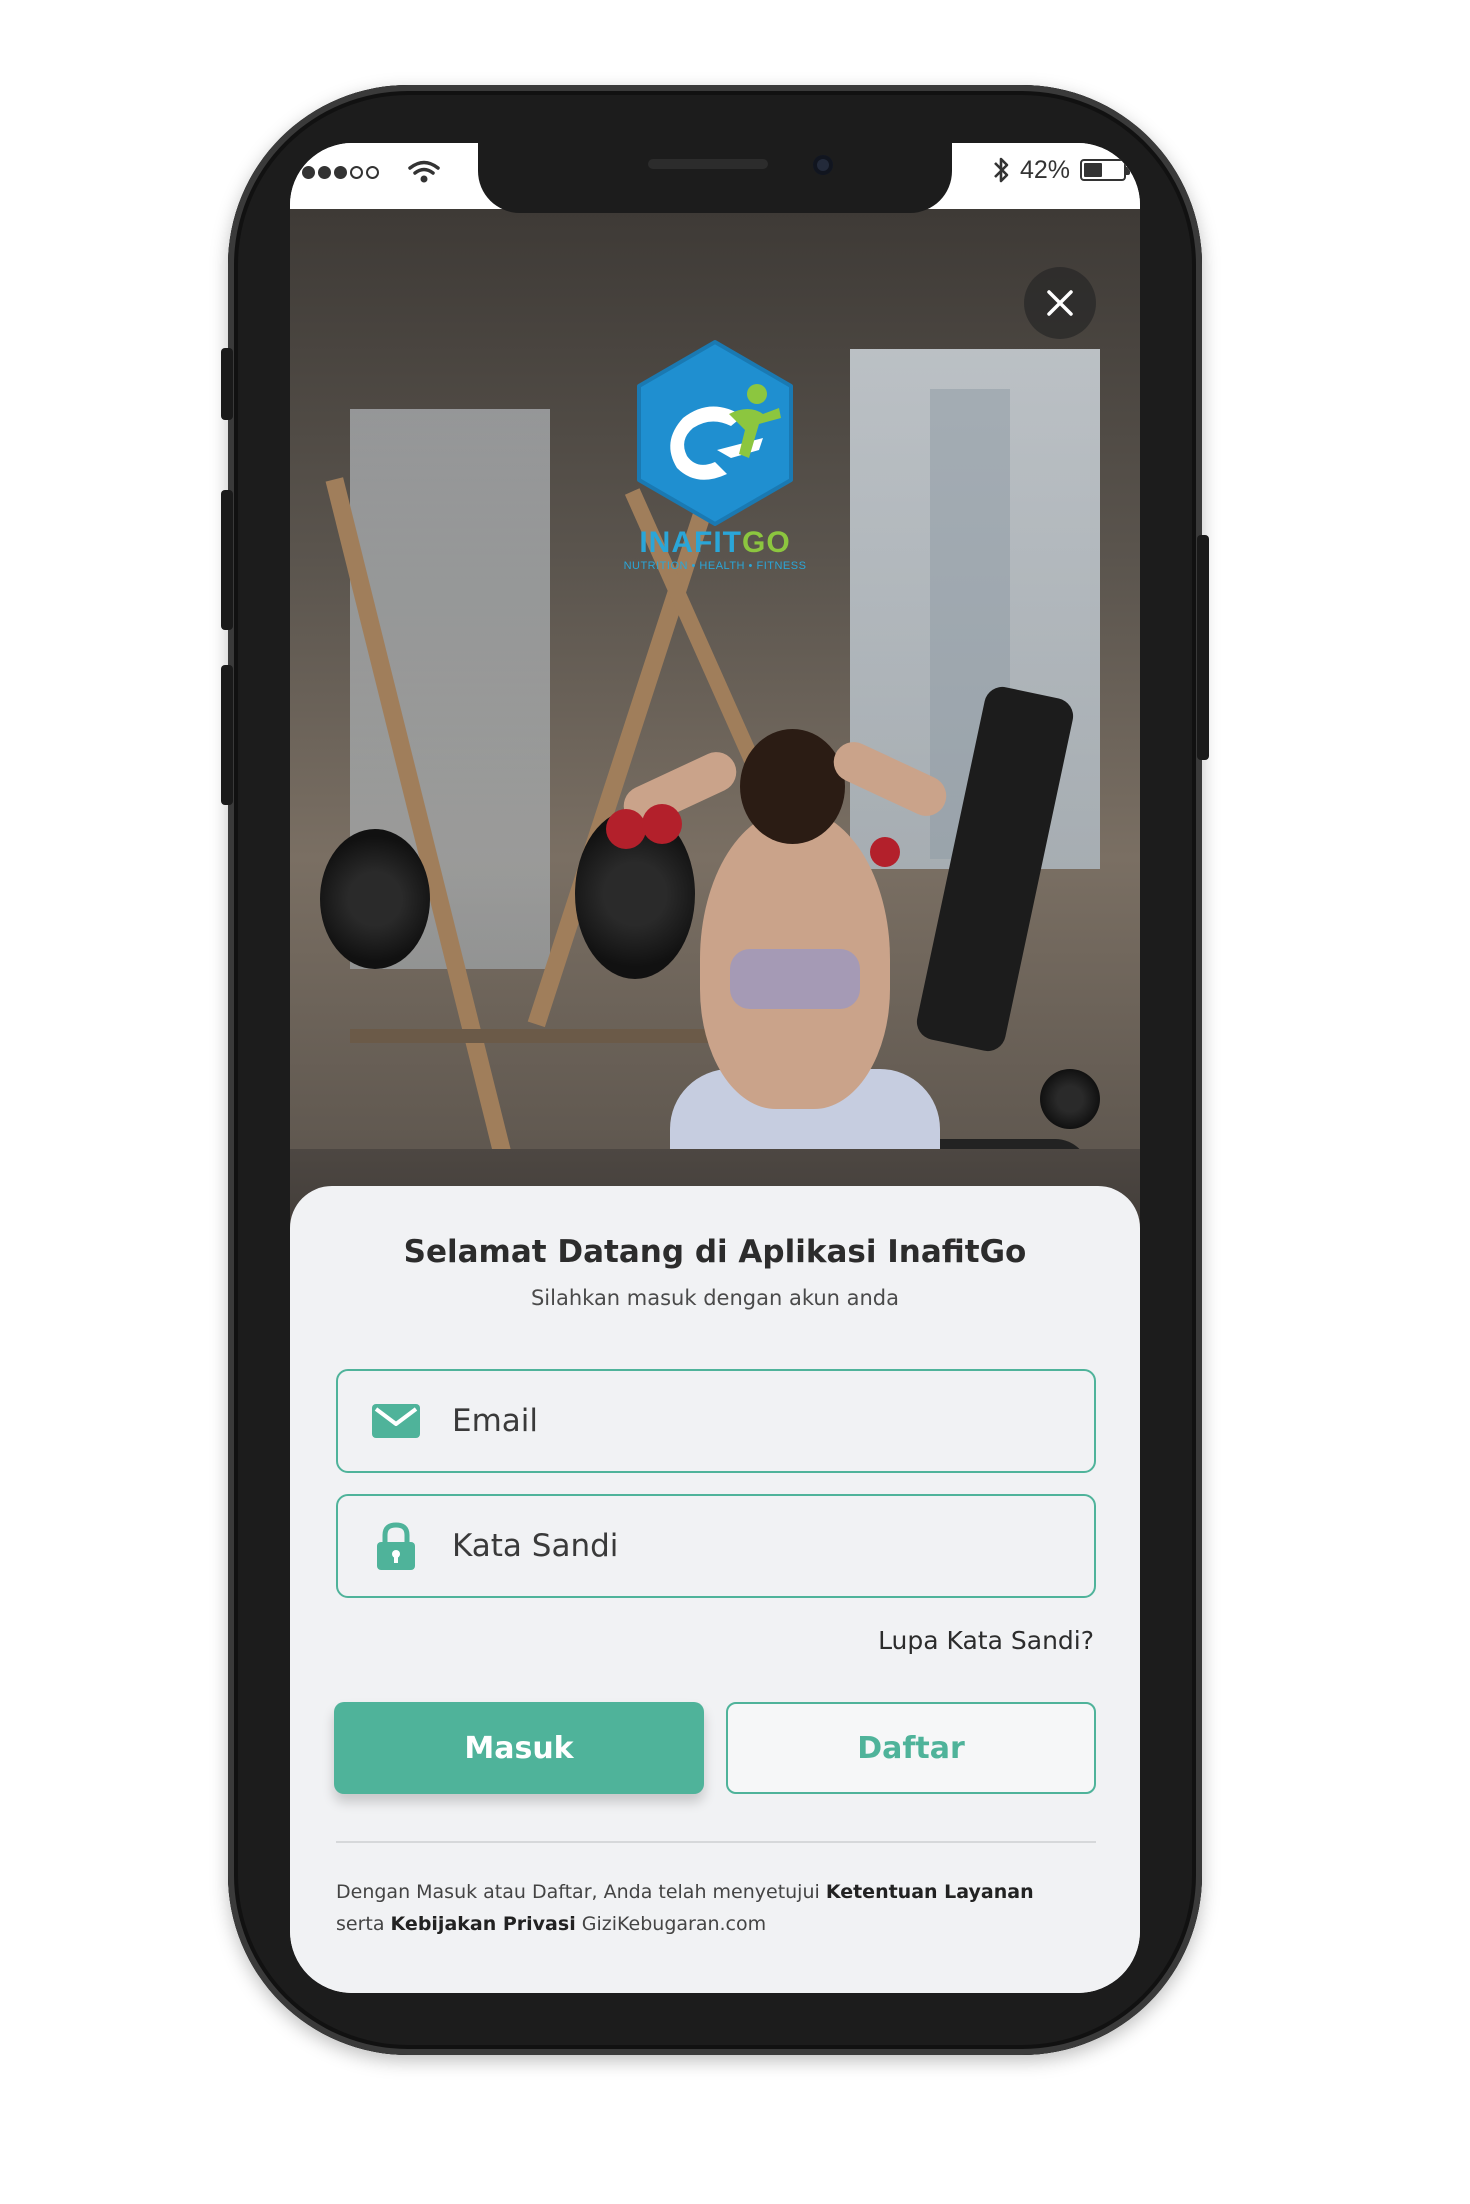 Image resolution: width=1470 pixels, height=2204 pixels. I want to click on status-right: 42%, so click(1061, 170).